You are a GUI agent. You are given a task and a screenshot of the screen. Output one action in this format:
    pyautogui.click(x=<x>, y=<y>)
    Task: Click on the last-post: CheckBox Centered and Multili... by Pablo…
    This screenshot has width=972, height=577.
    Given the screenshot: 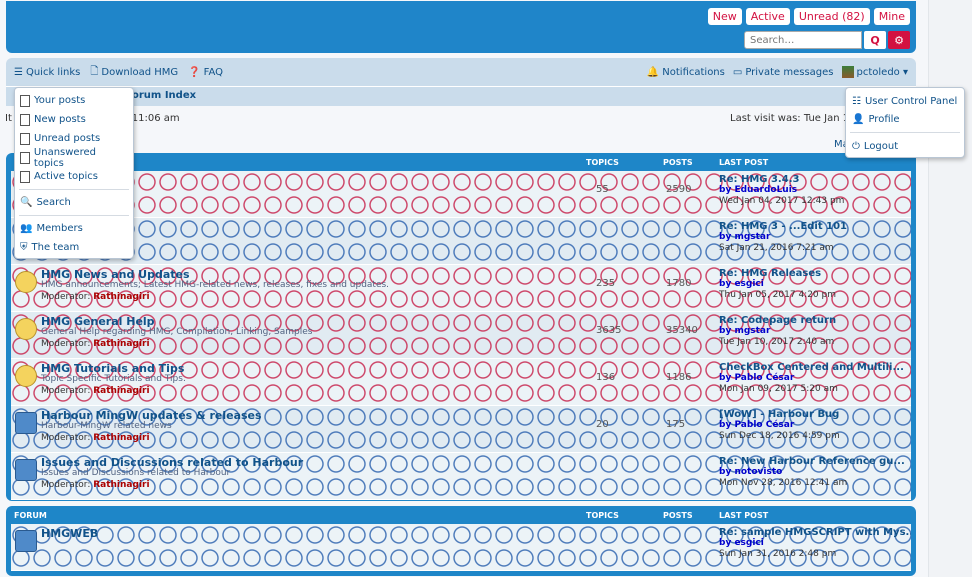 What is the action you would take?
    pyautogui.click(x=811, y=378)
    